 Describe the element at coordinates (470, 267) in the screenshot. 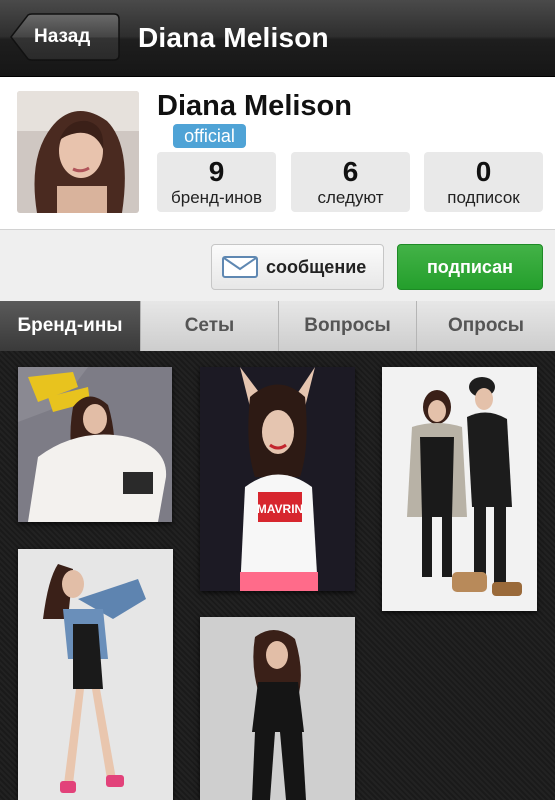

I see `subscribed-button: подписан` at that location.